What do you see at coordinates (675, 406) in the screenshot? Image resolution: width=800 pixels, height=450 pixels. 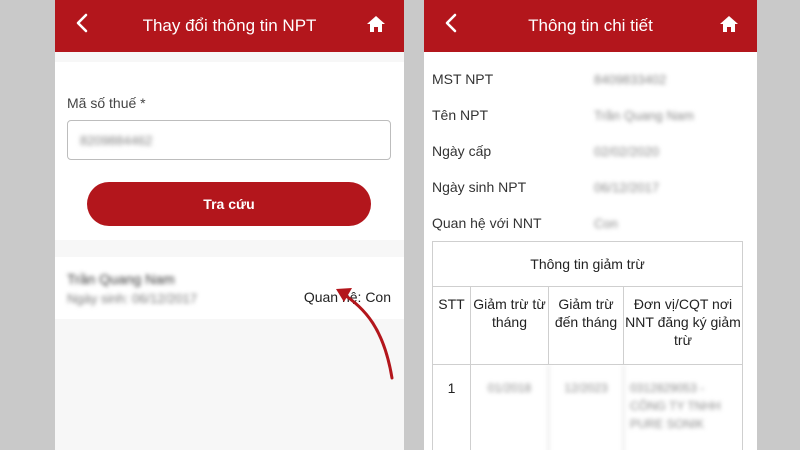 I see `table-cell: 0312829053 - CÔNG TY TNHH PURE SONIK` at bounding box center [675, 406].